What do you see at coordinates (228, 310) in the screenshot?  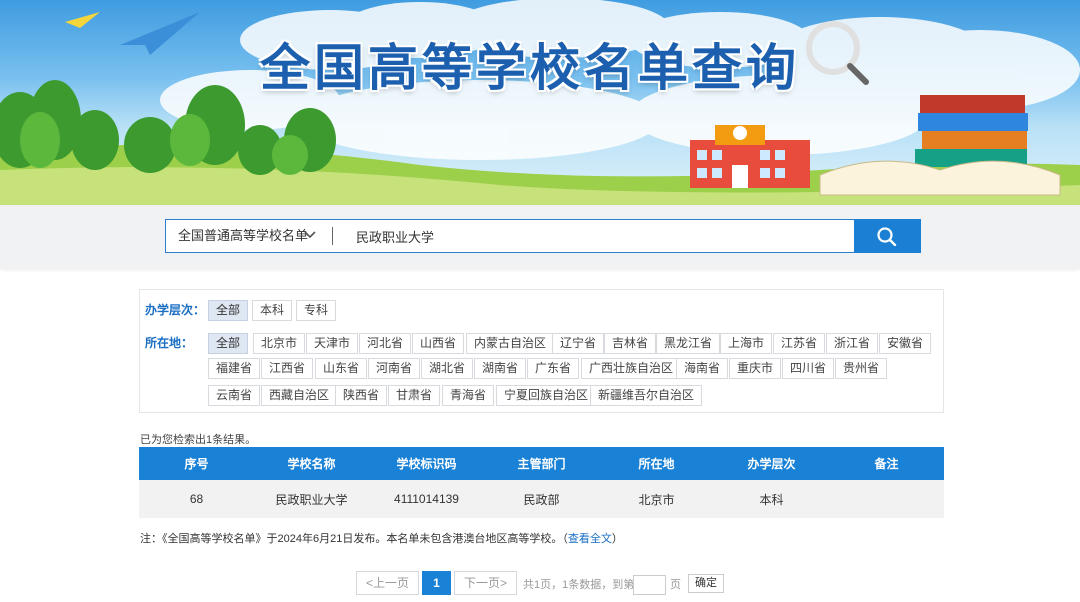 I see `level-chip: 全部` at bounding box center [228, 310].